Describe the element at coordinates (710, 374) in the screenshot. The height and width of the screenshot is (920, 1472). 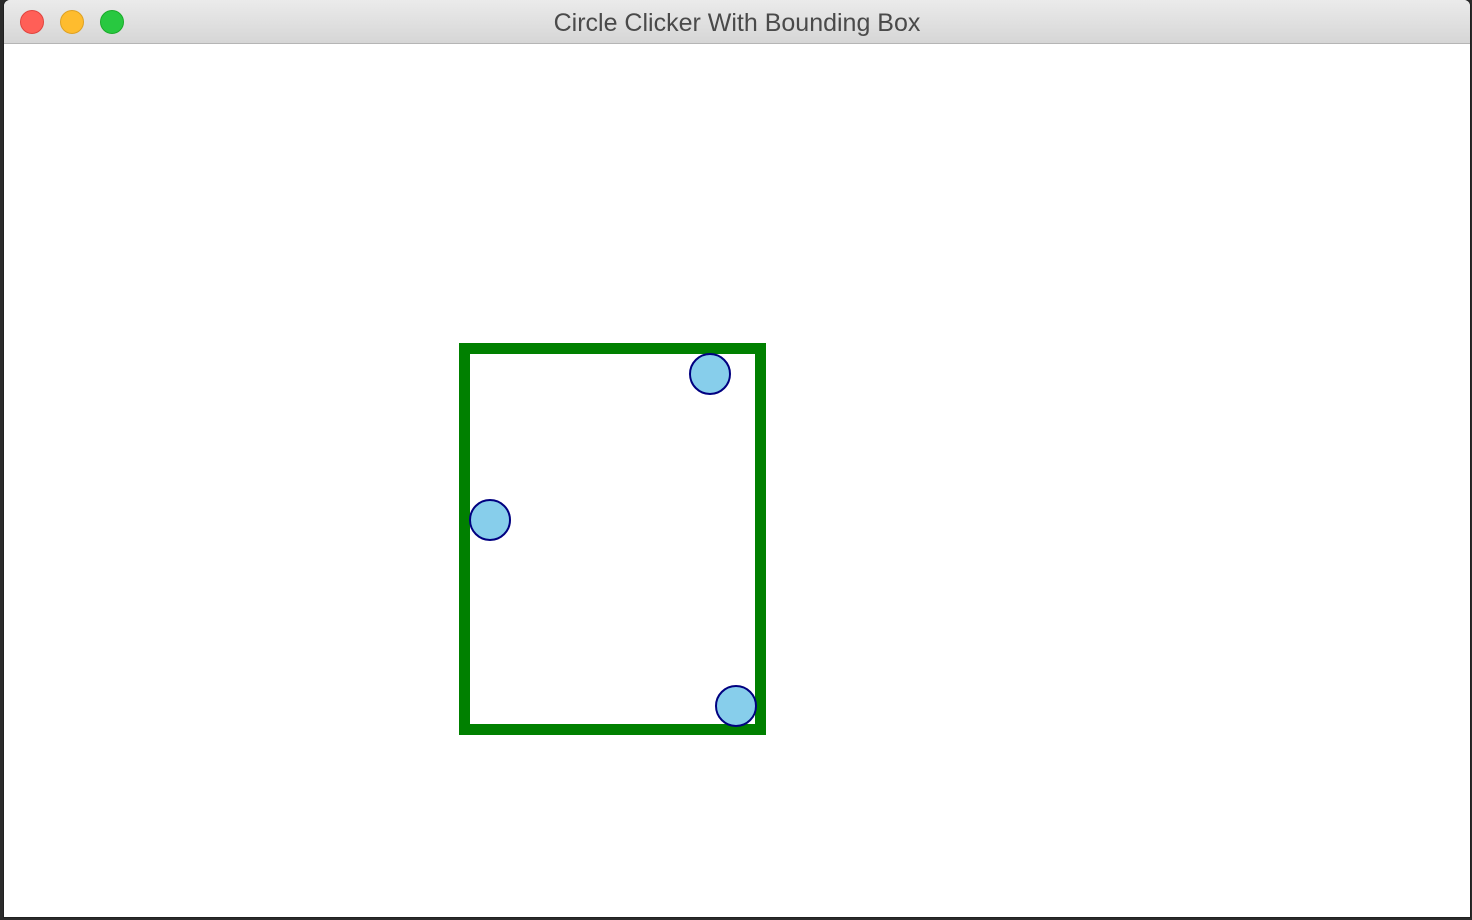
I see `circle-top-right` at that location.